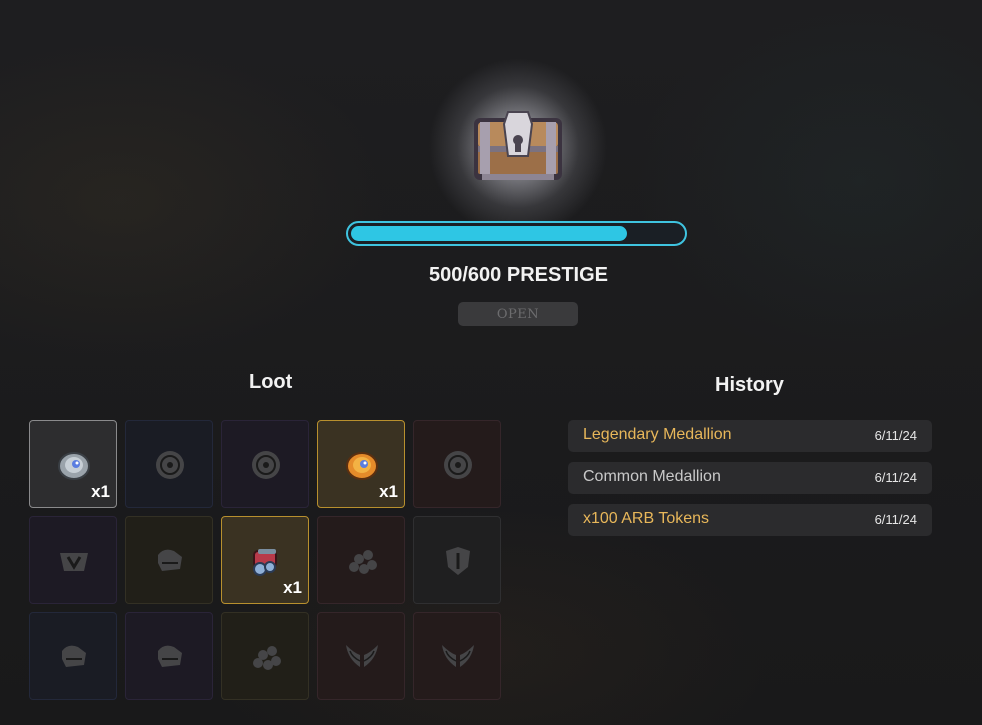 The image size is (982, 725). I want to click on history-row: Common Medallion 6/11/24, so click(750, 478).